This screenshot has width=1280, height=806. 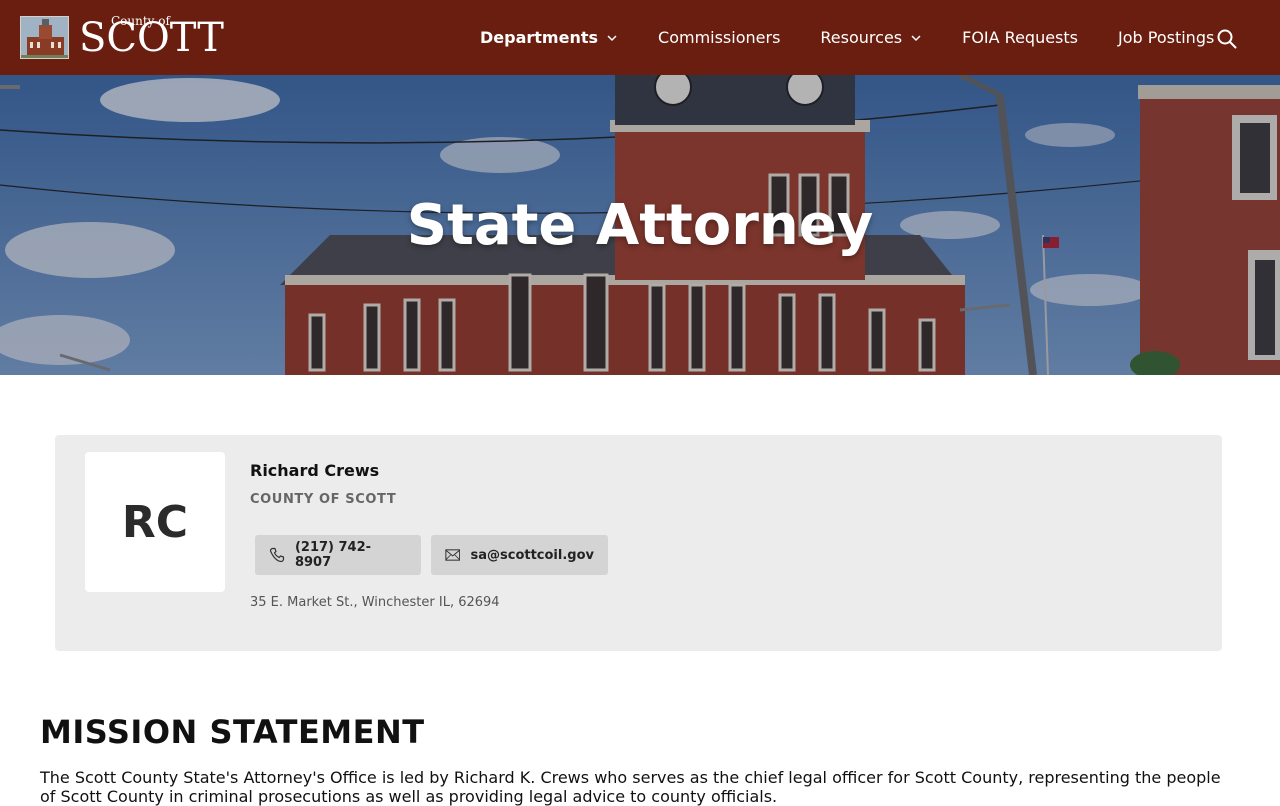 I want to click on nav-item-label: FOIA Requests, so click(x=1020, y=37).